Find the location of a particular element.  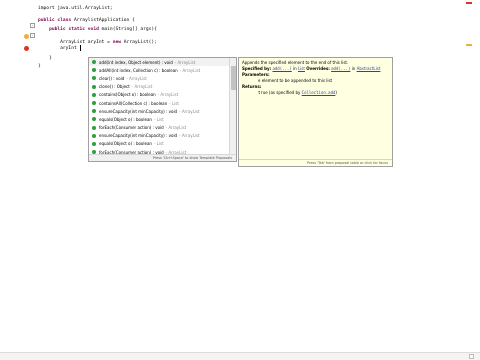

proposal-item: clone() : Object - ArrayList is located at coordinates (159, 87).